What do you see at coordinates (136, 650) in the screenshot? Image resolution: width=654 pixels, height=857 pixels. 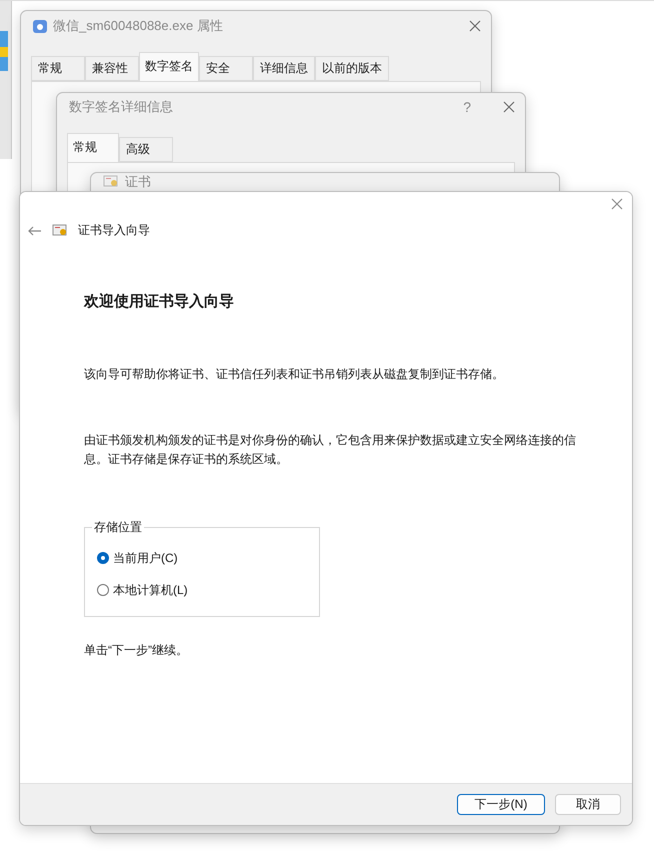 I see `hint-text: 单击“下一步”继续。` at bounding box center [136, 650].